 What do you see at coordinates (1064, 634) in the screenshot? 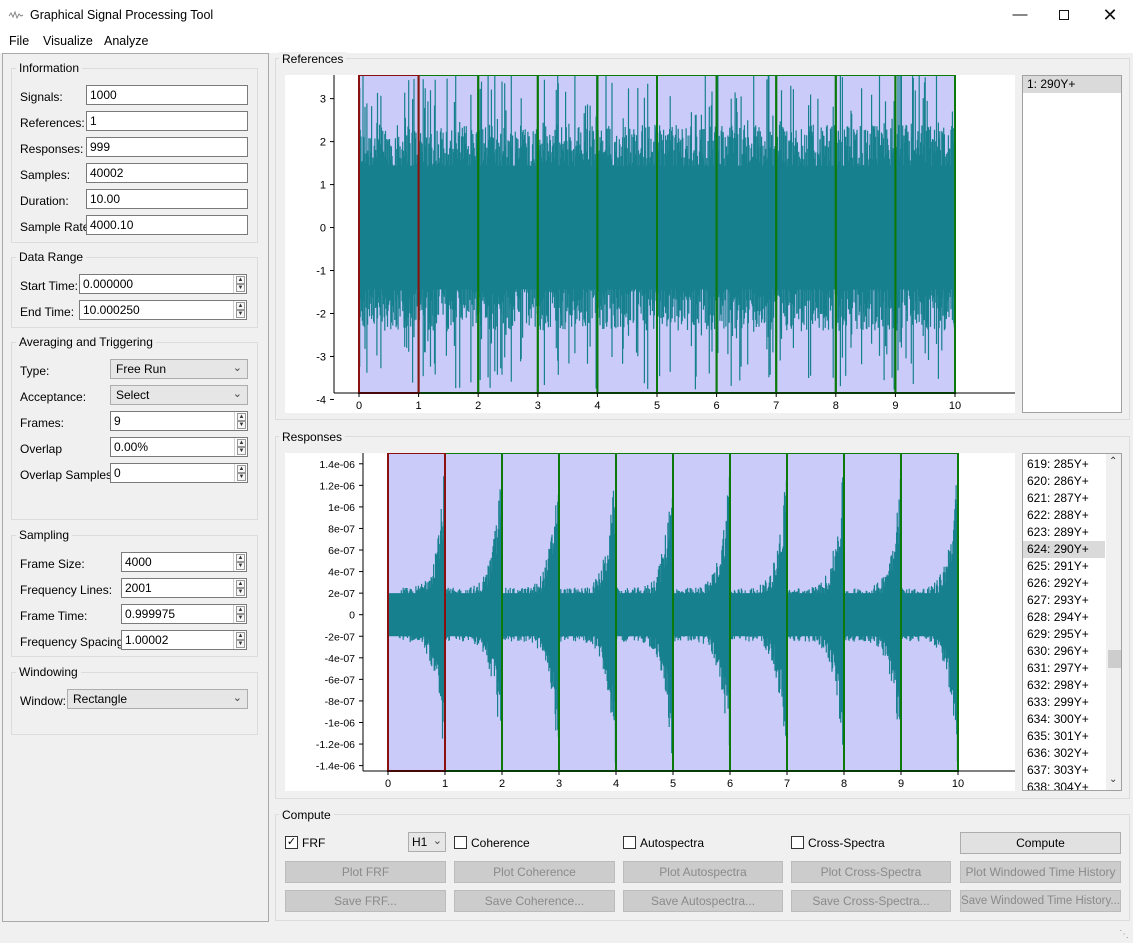
I see `list-item: 629: 295Y+` at bounding box center [1064, 634].